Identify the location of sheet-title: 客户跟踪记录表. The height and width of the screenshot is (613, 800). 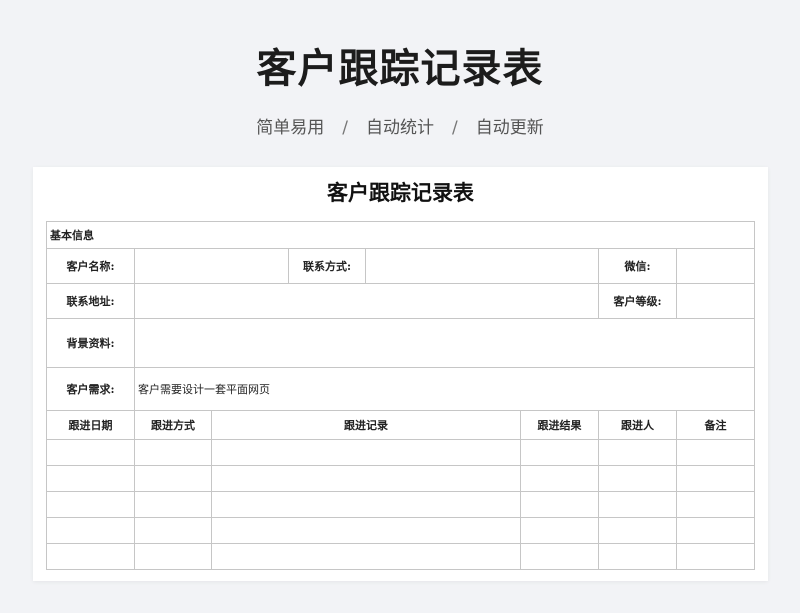
(400, 192).